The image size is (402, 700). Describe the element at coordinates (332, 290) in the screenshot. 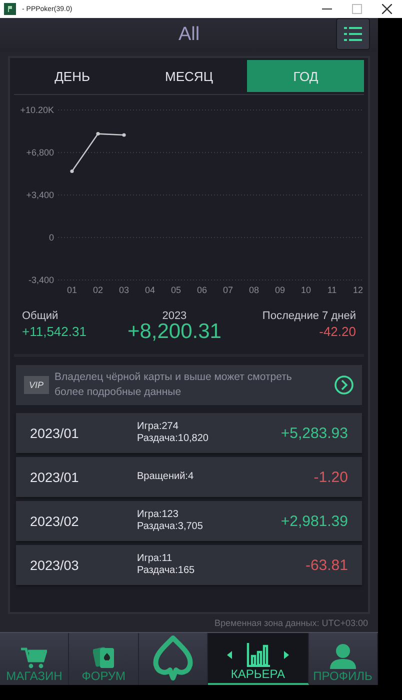

I see `x-tick-label: 11` at that location.